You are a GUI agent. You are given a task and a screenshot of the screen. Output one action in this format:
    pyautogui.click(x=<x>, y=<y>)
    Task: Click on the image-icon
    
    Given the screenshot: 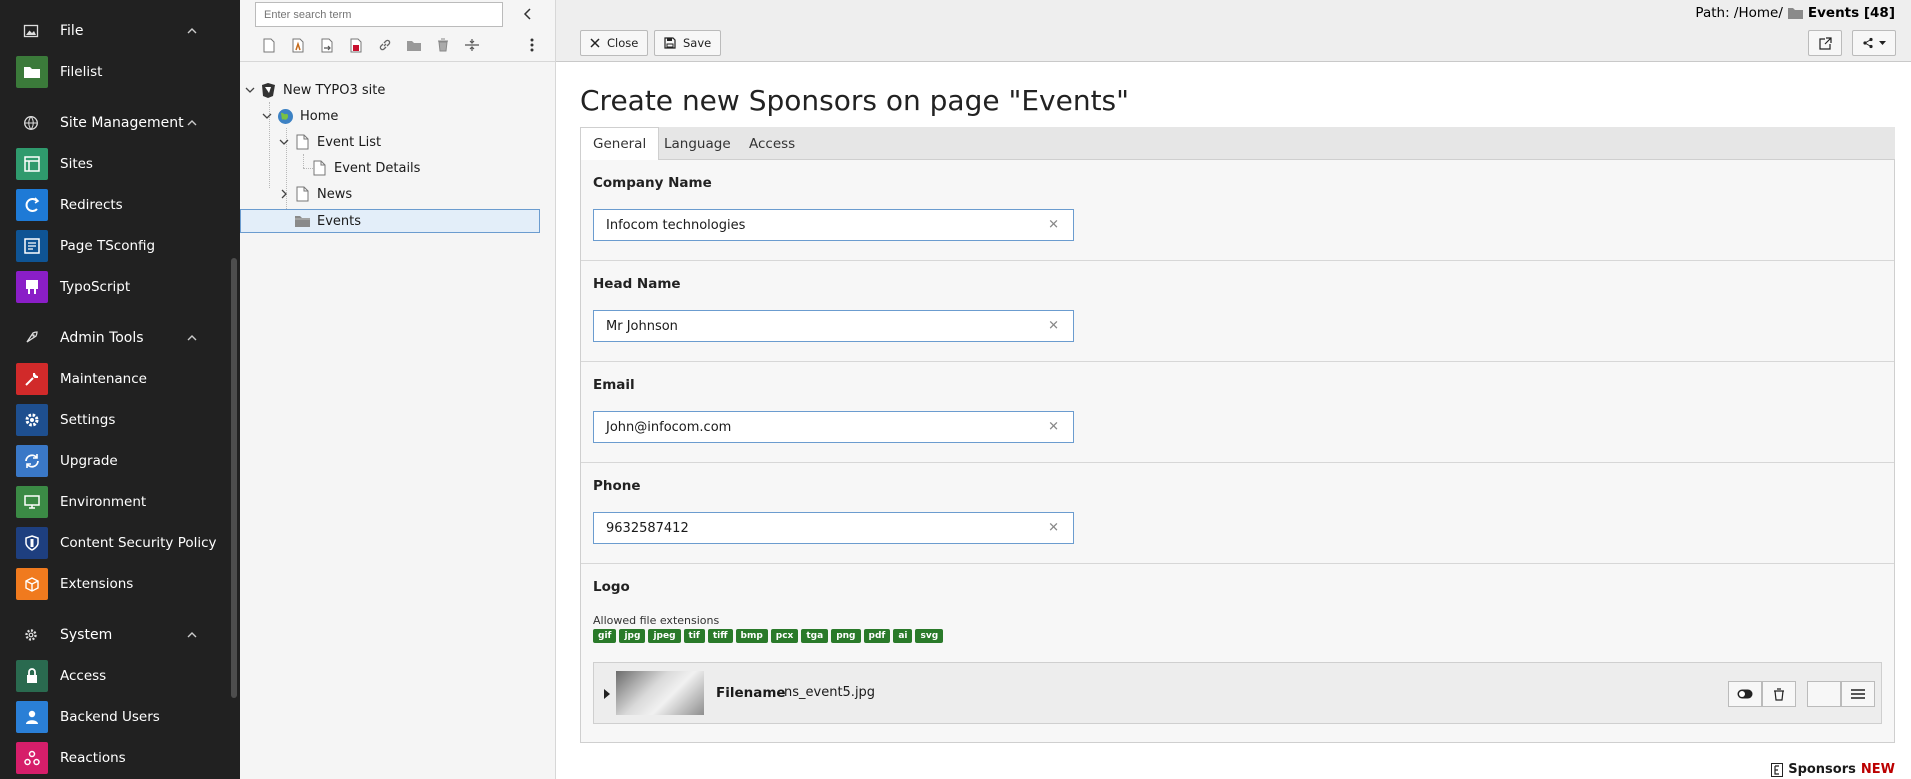 What is the action you would take?
    pyautogui.click(x=31, y=30)
    